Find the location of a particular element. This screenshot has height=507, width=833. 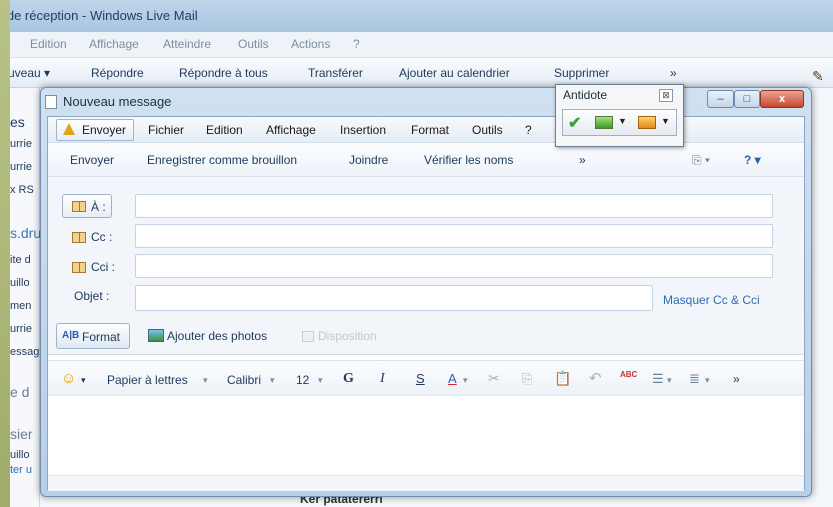

add-photos-button: Ajouter des photos is located at coordinates (217, 336).